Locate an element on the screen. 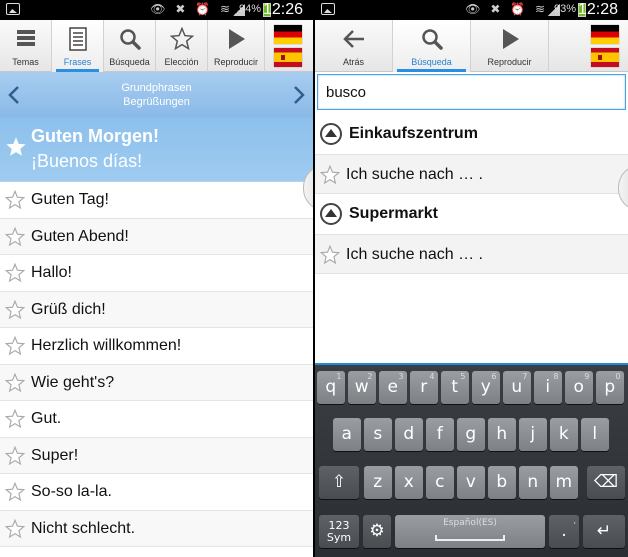 This screenshot has height=557, width=628. list-item: Super! is located at coordinates (156, 455).